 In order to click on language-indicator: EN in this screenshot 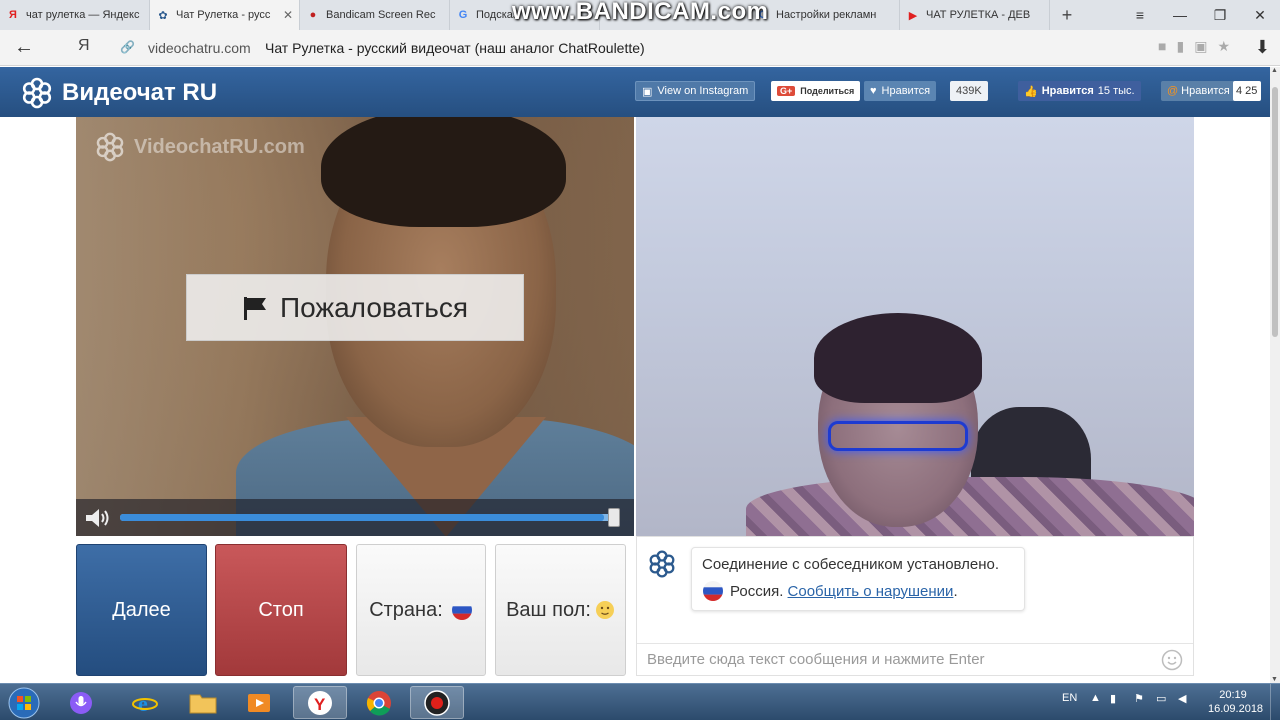, I will do `click(1069, 698)`.